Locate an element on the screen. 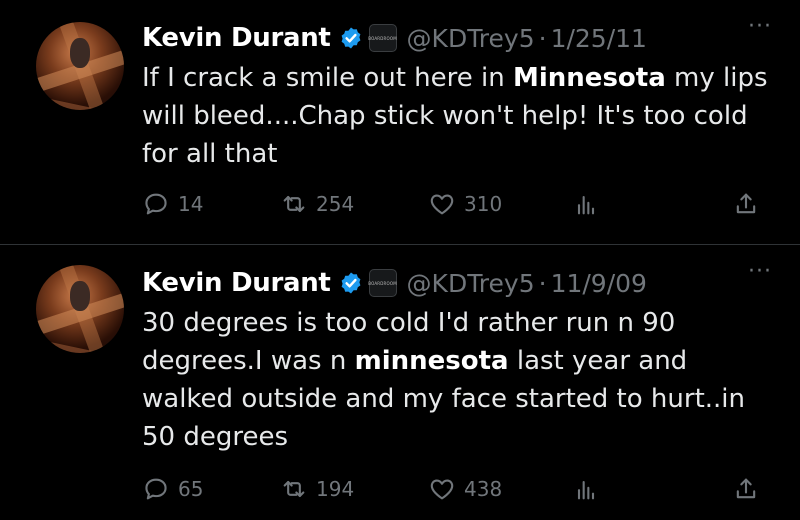  reply-count: 14 is located at coordinates (191, 204).